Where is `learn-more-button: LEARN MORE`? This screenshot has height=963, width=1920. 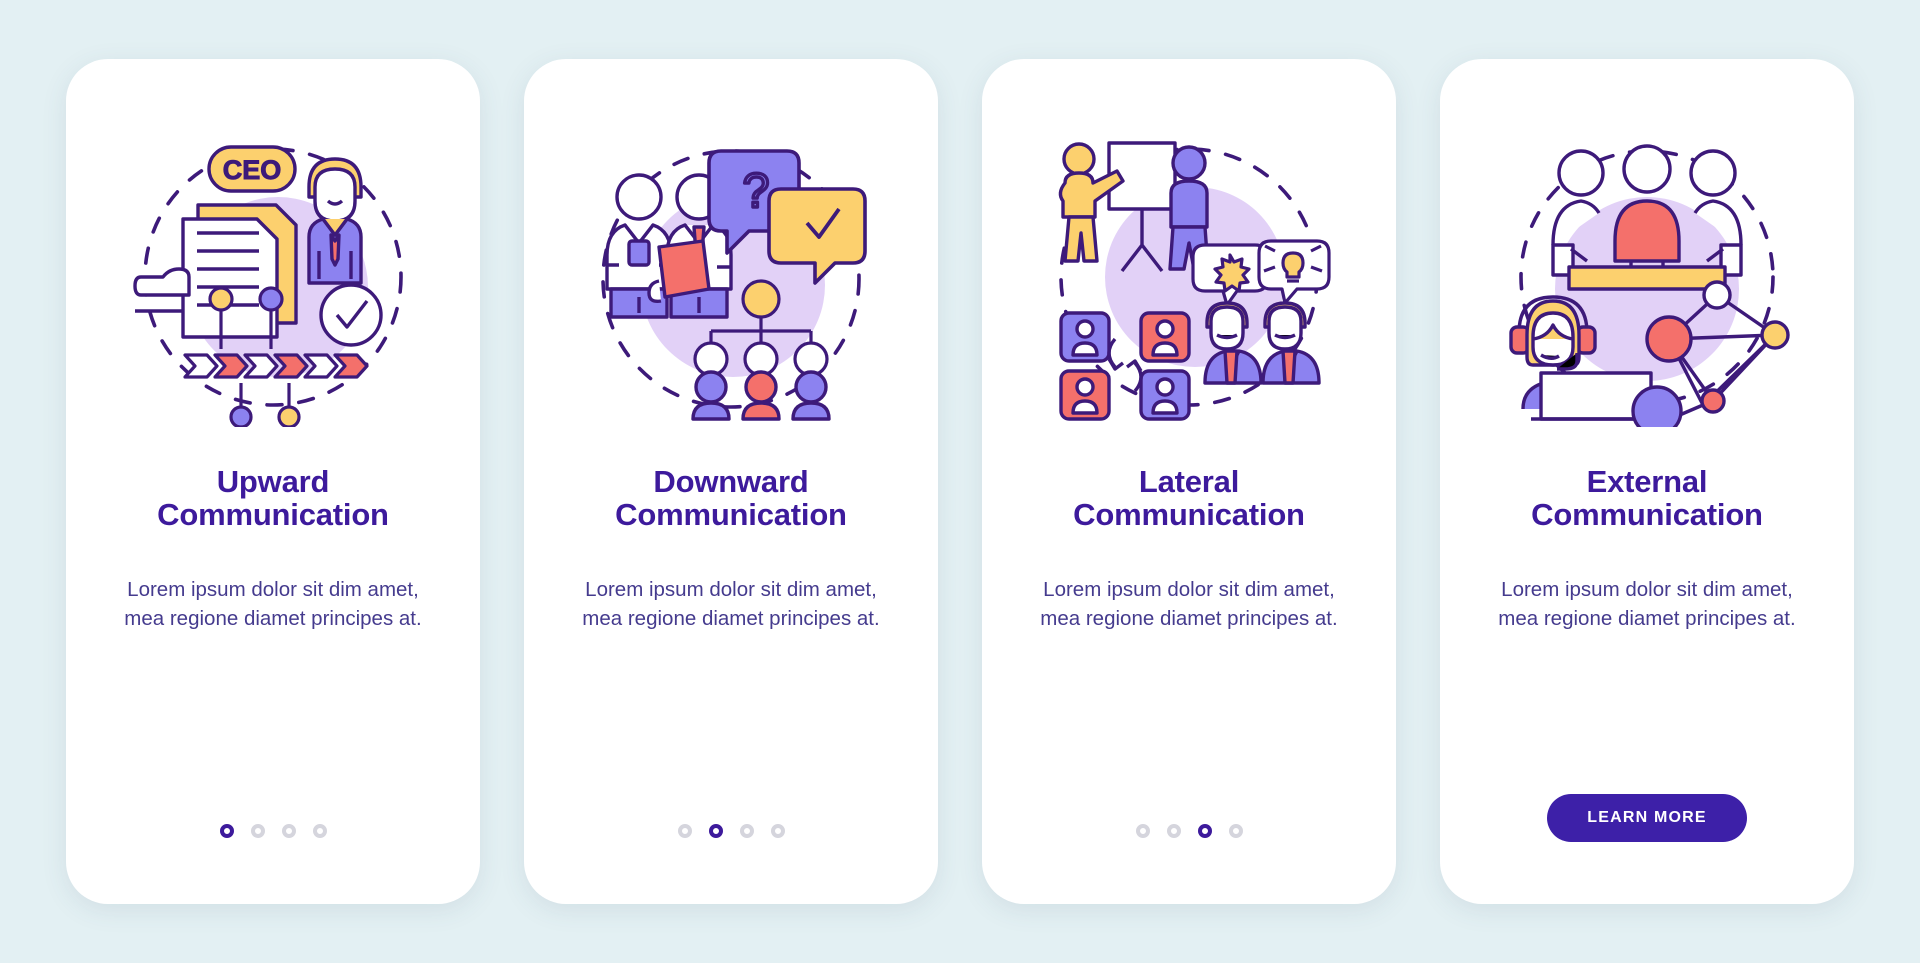
learn-more-button: LEARN MORE is located at coordinates (1647, 818).